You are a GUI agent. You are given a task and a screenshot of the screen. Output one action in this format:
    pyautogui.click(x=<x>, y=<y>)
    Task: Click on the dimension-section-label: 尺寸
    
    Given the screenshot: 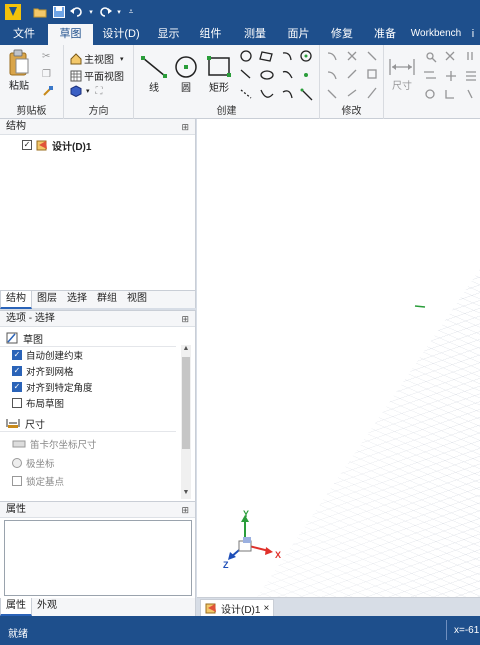 What is the action you would take?
    pyautogui.click(x=35, y=425)
    